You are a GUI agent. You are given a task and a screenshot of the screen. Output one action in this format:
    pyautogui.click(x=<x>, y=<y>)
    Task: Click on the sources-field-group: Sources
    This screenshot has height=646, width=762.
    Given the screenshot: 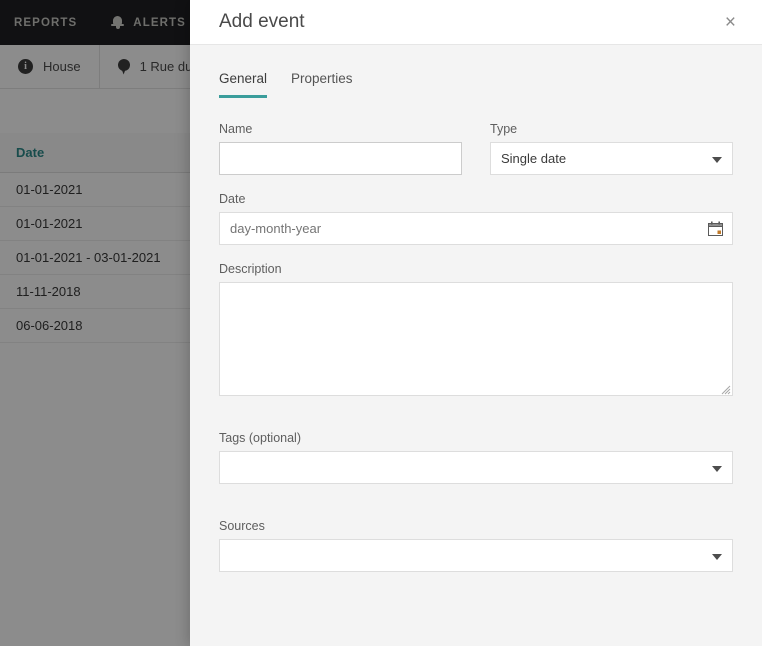 What is the action you would take?
    pyautogui.click(x=476, y=545)
    